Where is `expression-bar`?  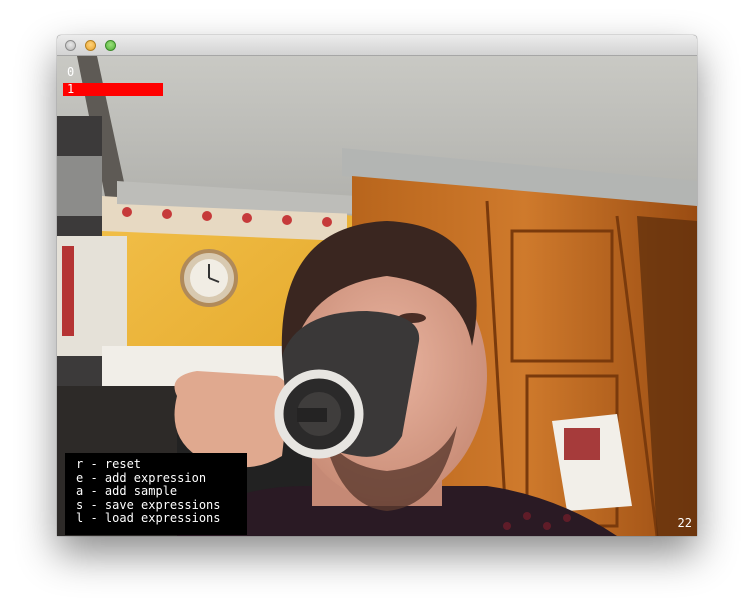 expression-bar is located at coordinates (113, 89).